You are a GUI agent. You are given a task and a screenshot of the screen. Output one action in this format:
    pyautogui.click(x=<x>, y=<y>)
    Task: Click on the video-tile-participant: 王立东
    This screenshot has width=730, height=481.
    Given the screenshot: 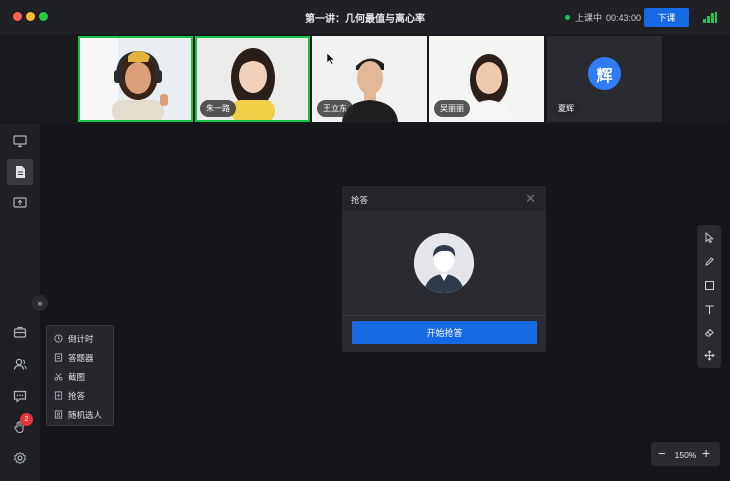 What is the action you would take?
    pyautogui.click(x=369, y=79)
    